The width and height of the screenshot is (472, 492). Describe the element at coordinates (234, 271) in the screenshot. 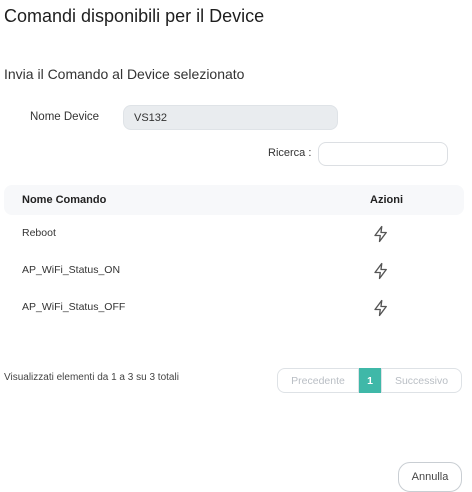

I see `table-row: AP_WiFi_Status_ON` at that location.